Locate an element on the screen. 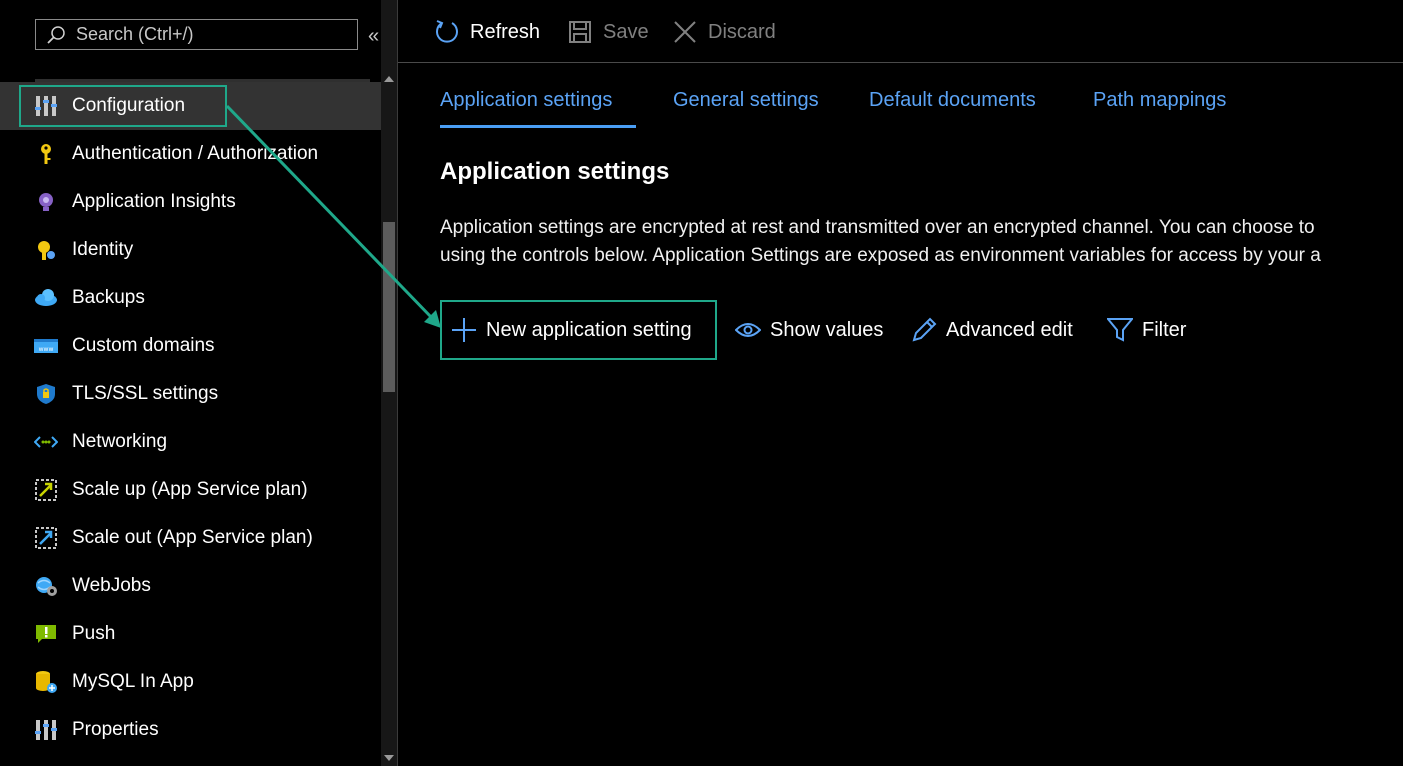 The height and width of the screenshot is (766, 1403). sidebar-item-label: Configuration is located at coordinates (129, 105).